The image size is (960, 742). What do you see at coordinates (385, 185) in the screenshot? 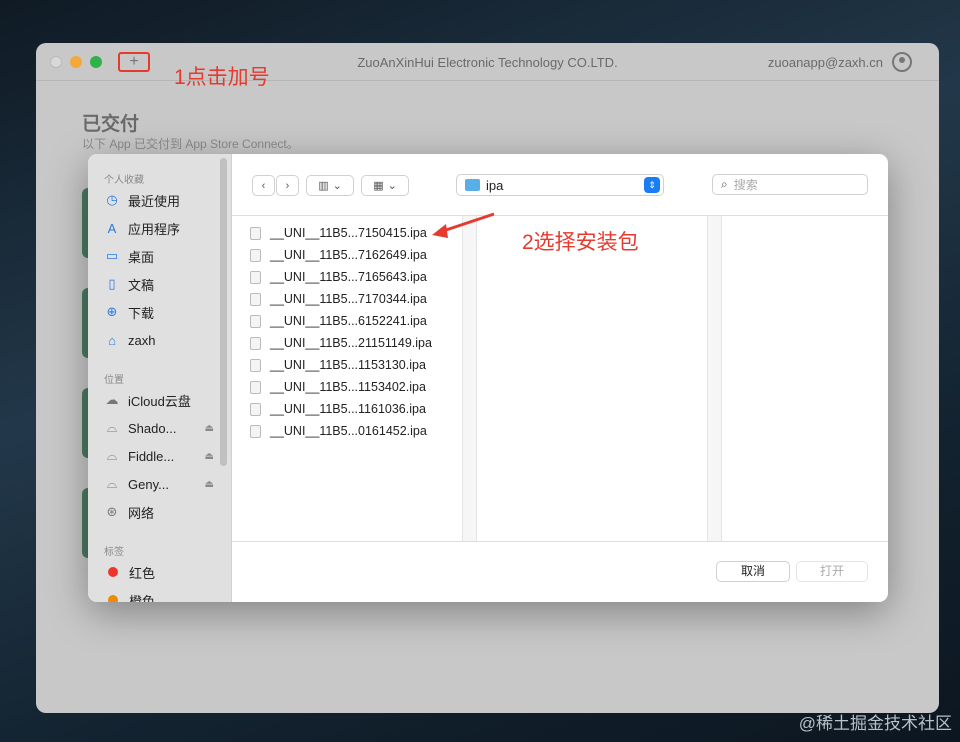
I see `group-button: ▦ ⌄` at bounding box center [385, 185].